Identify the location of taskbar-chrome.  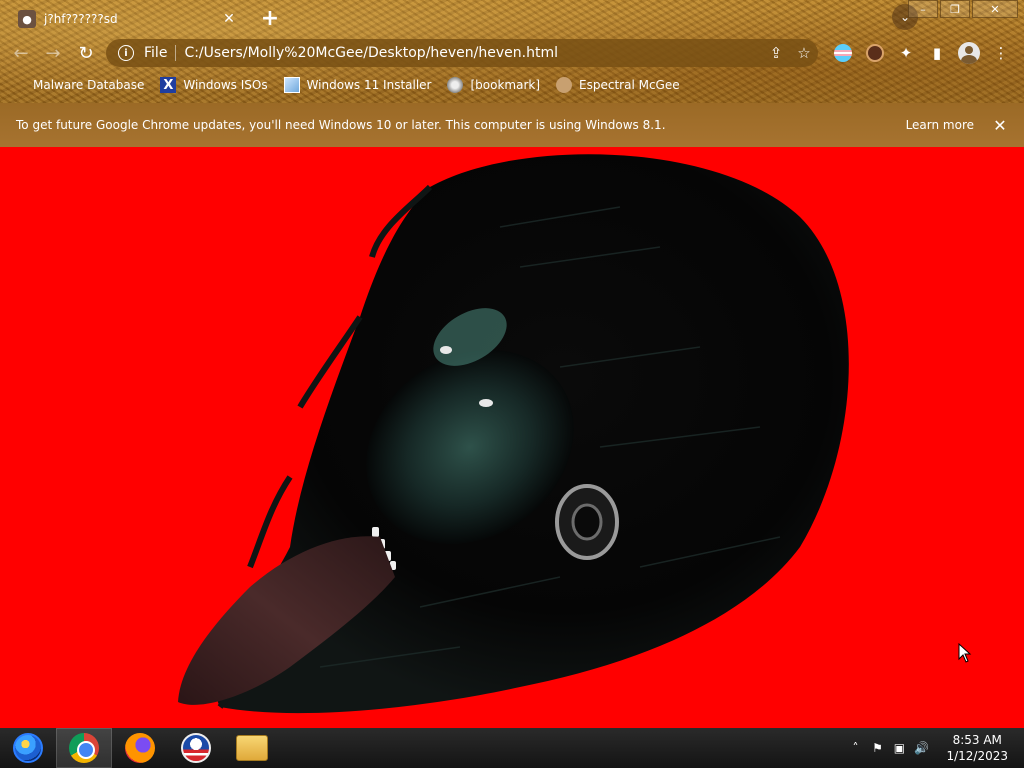
(84, 748).